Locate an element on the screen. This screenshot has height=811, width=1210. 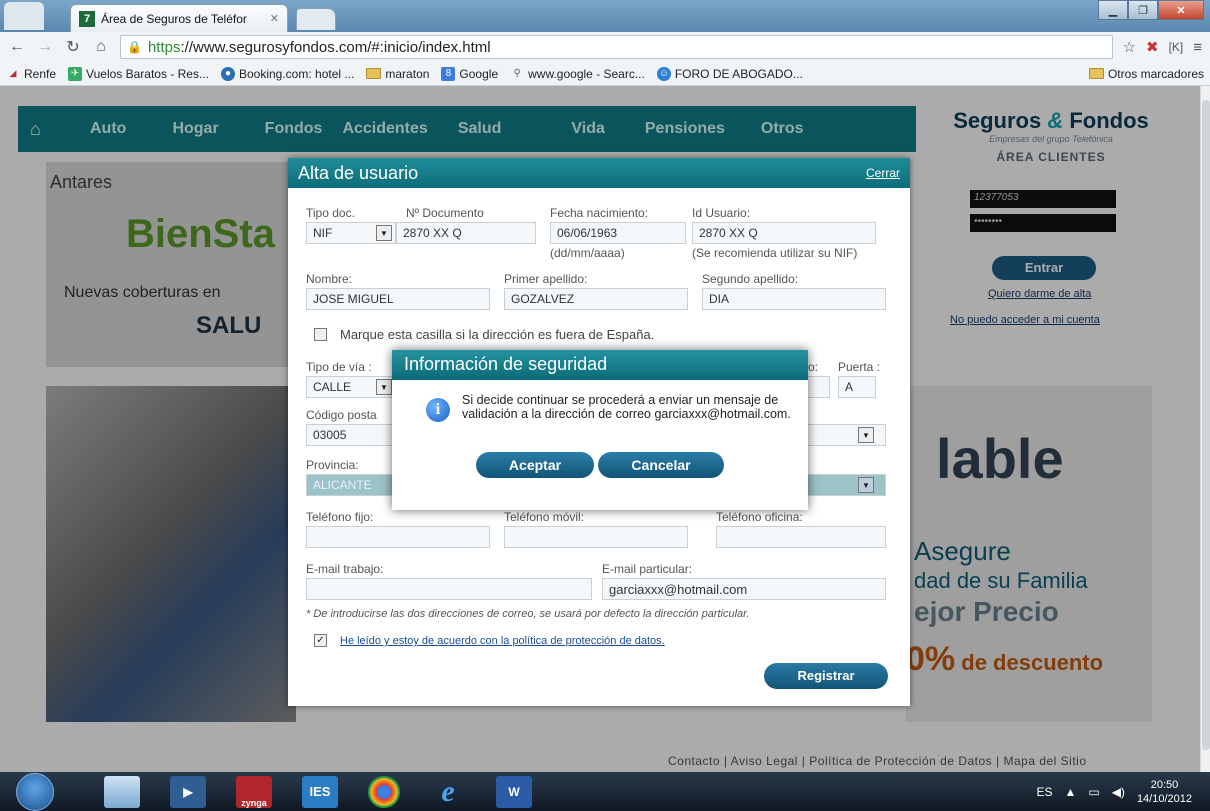
back-arrow-icon: ← is located at coordinates (17, 47).